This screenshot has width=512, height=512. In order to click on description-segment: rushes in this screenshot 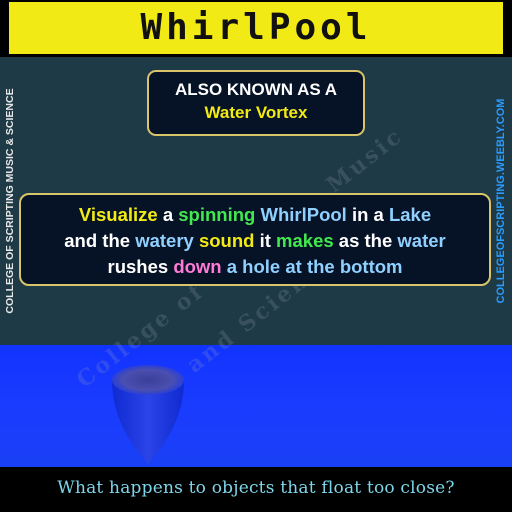, I will do `click(140, 266)`.